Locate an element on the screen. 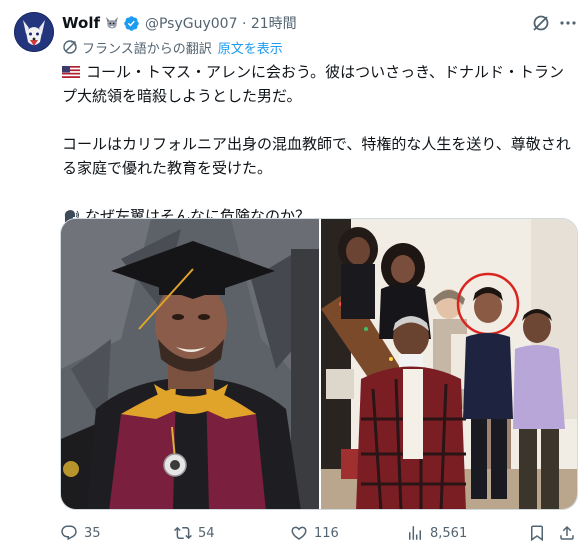  reply-icon is located at coordinates (69, 533).